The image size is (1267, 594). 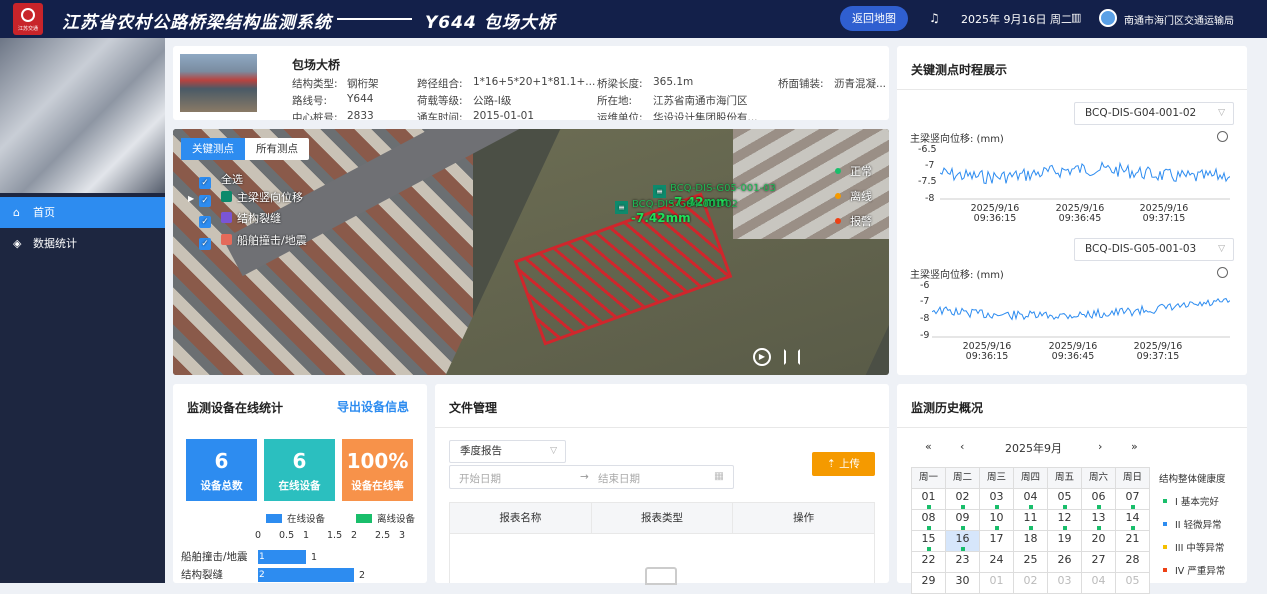 What do you see at coordinates (1099, 499) in the screenshot?
I see `calendar-day: 06` at bounding box center [1099, 499].